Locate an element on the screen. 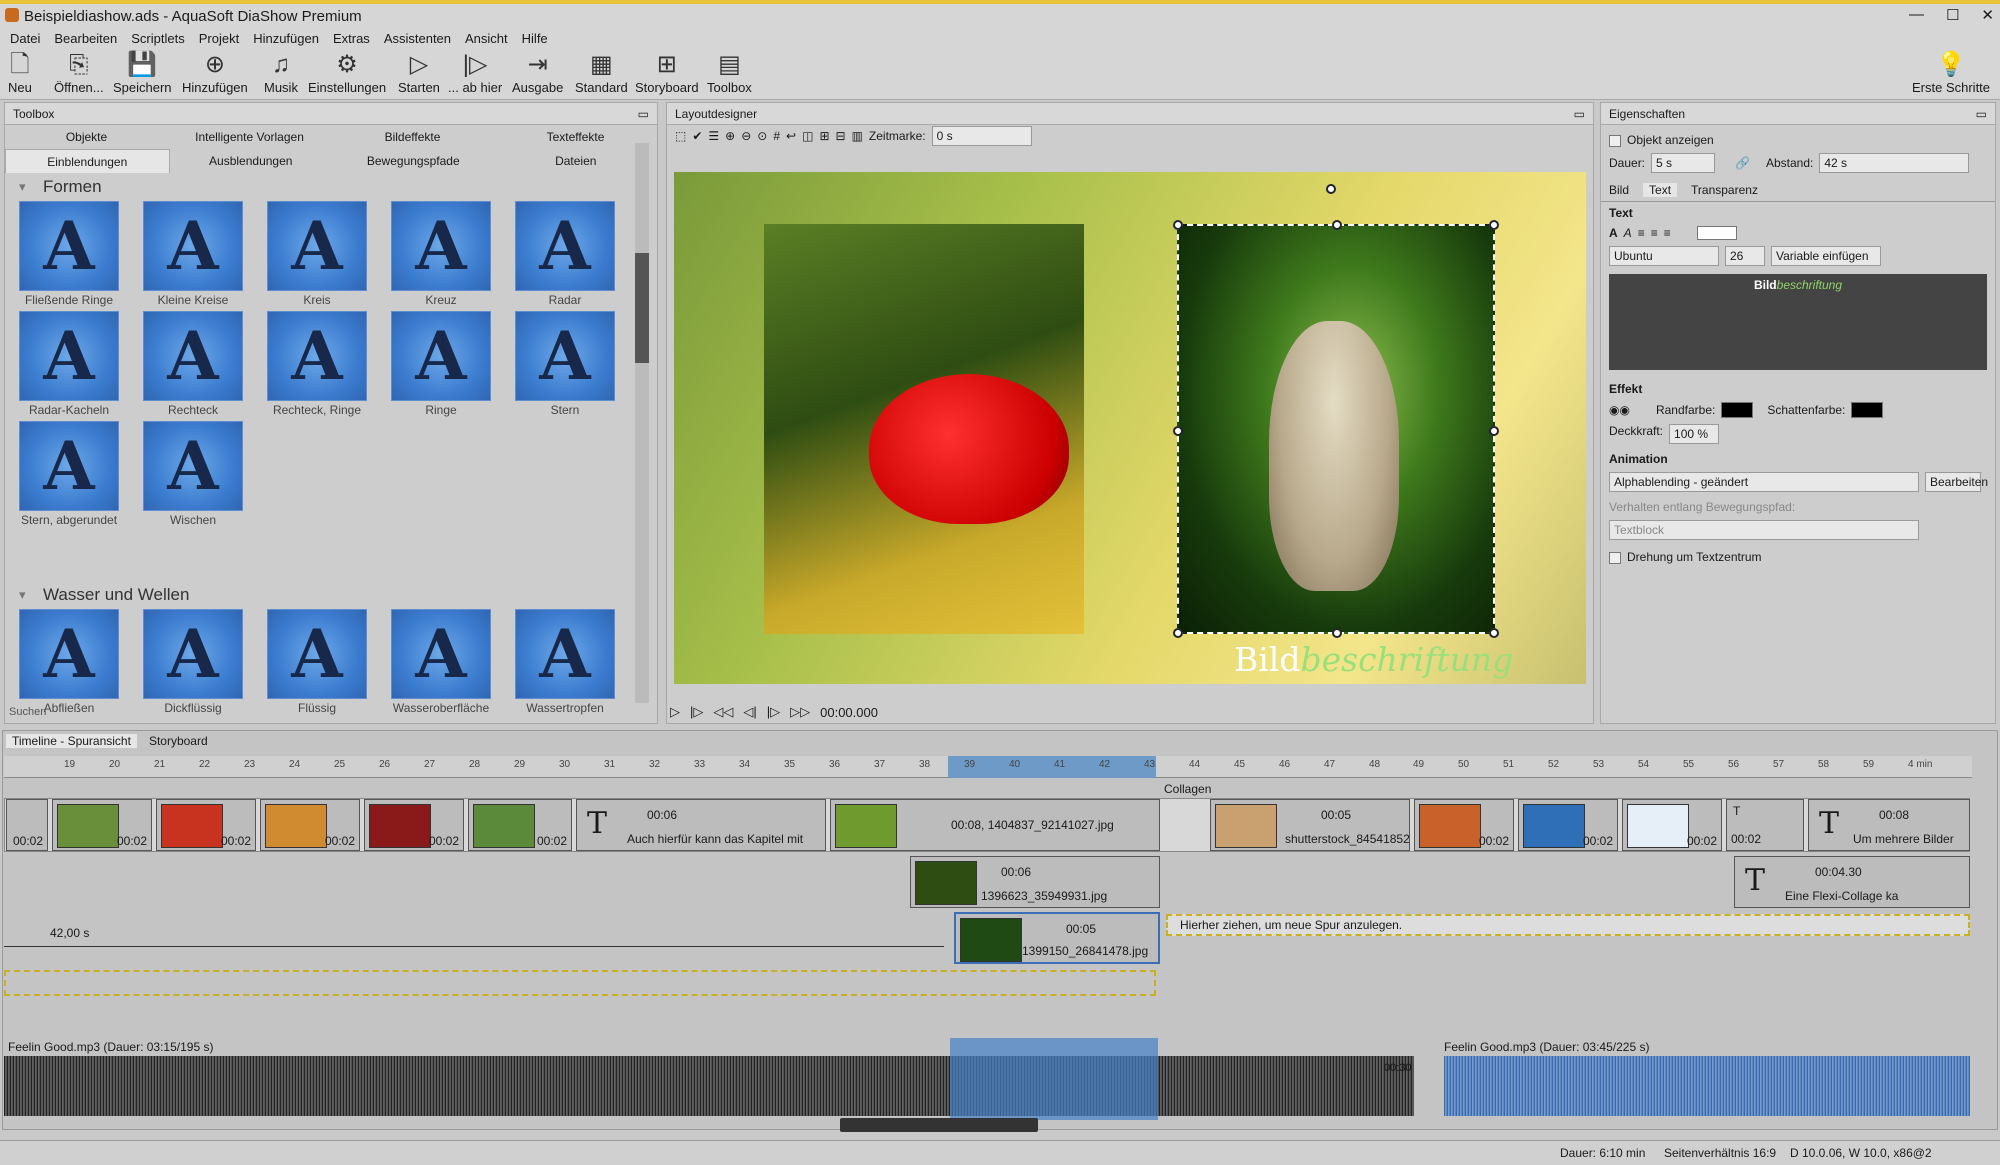  variable-select: Variable einfügen is located at coordinates (1826, 256).